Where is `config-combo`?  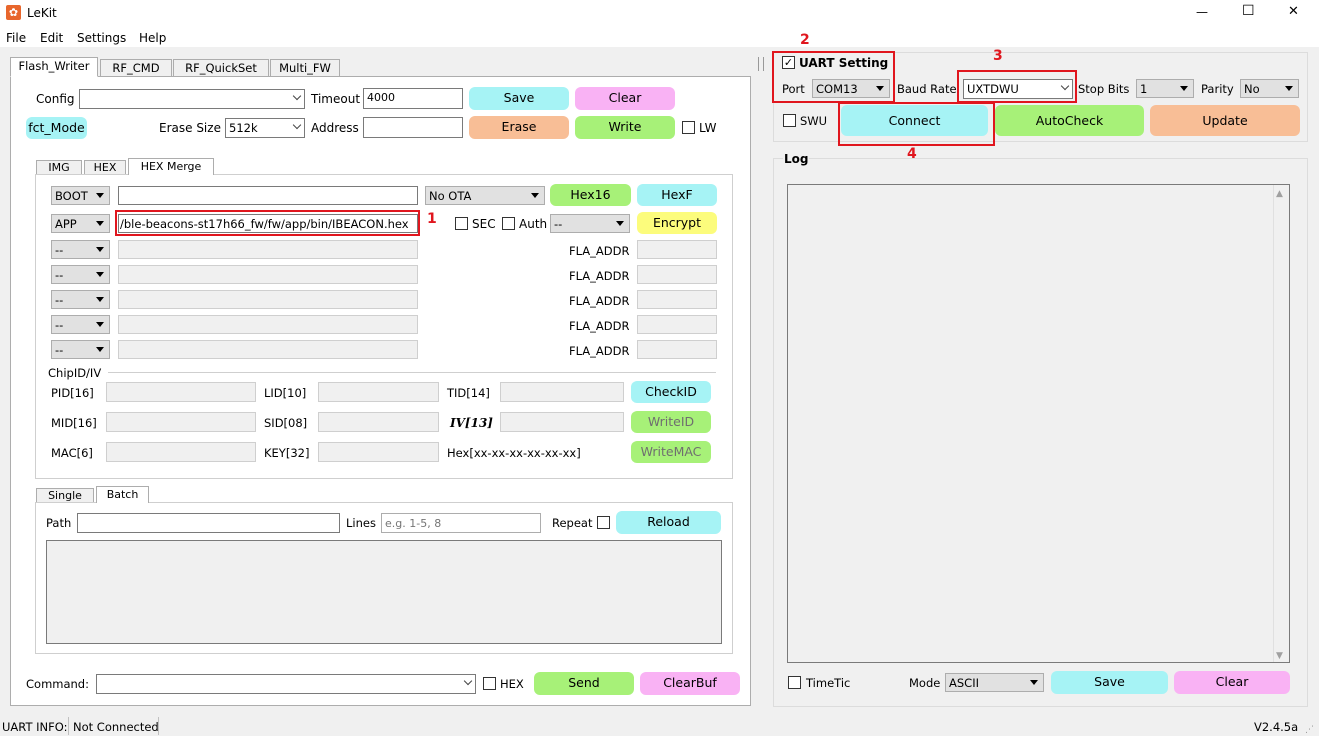 config-combo is located at coordinates (192, 99).